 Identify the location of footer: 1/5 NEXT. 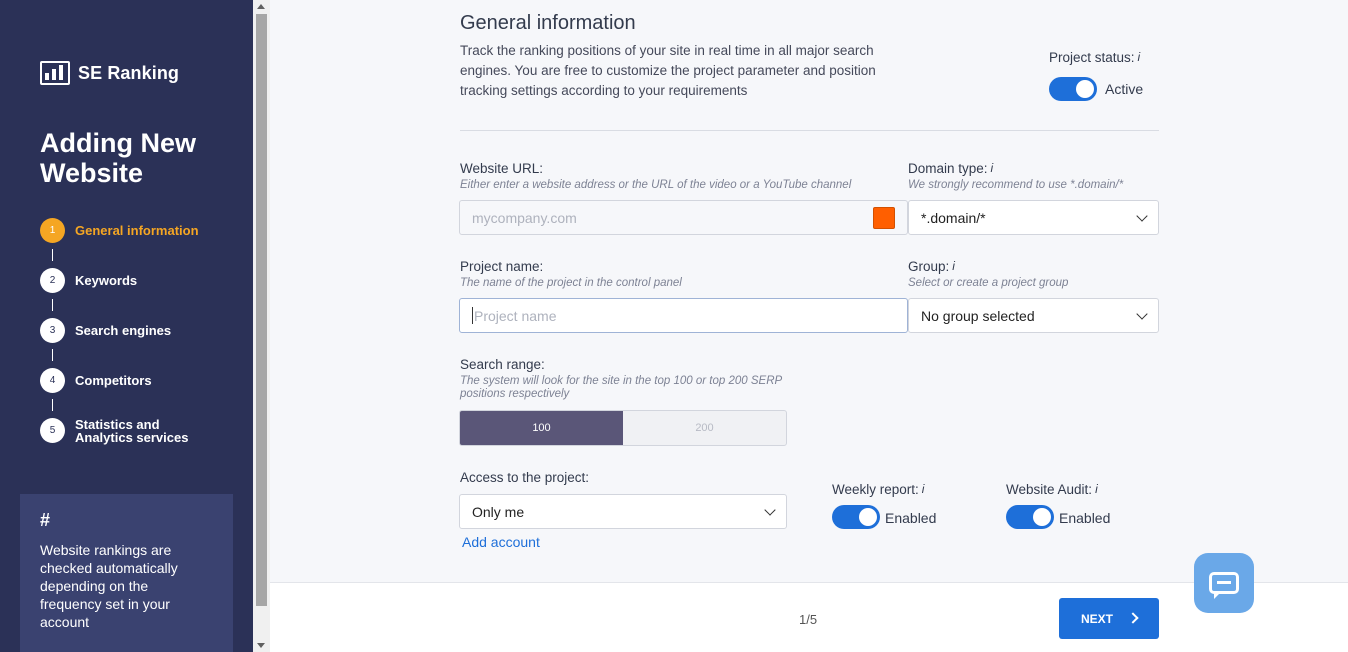
(809, 617).